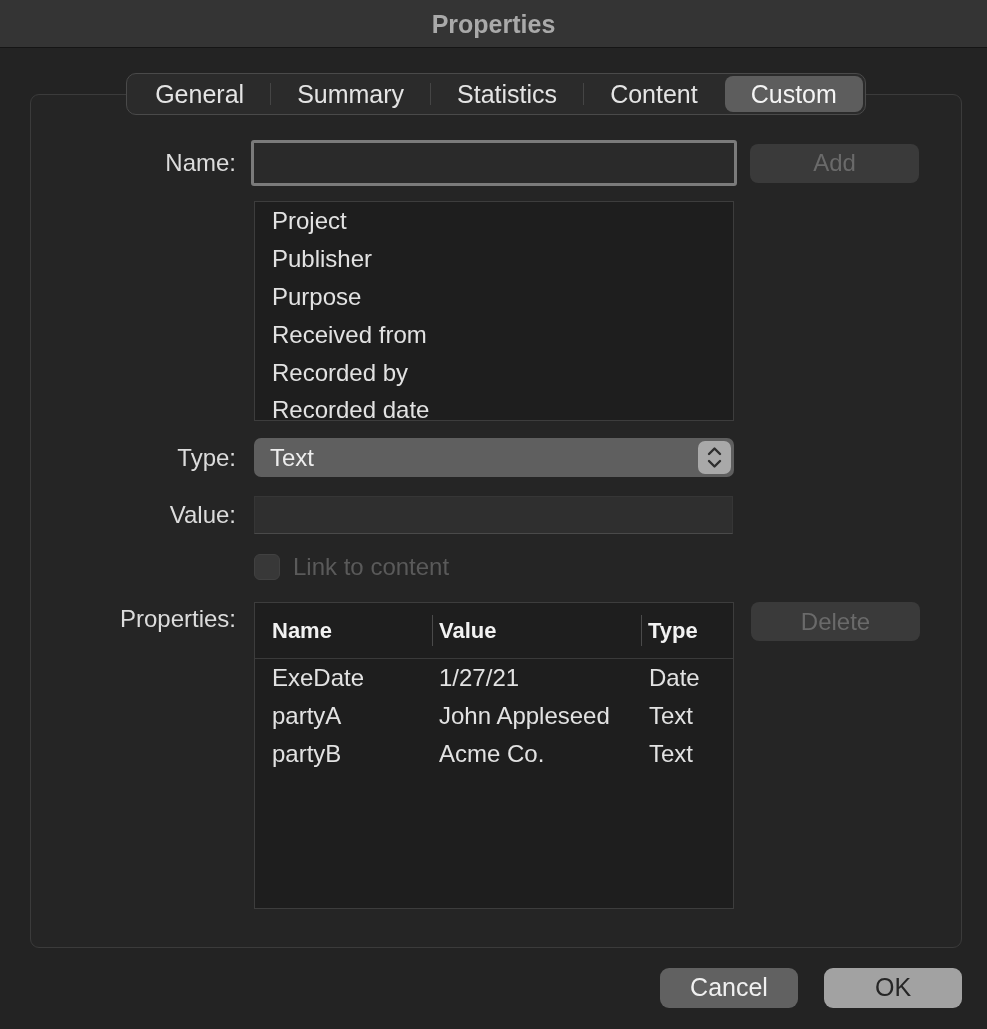  Describe the element at coordinates (307, 754) in the screenshot. I see `table-cell-text: partyB` at that location.